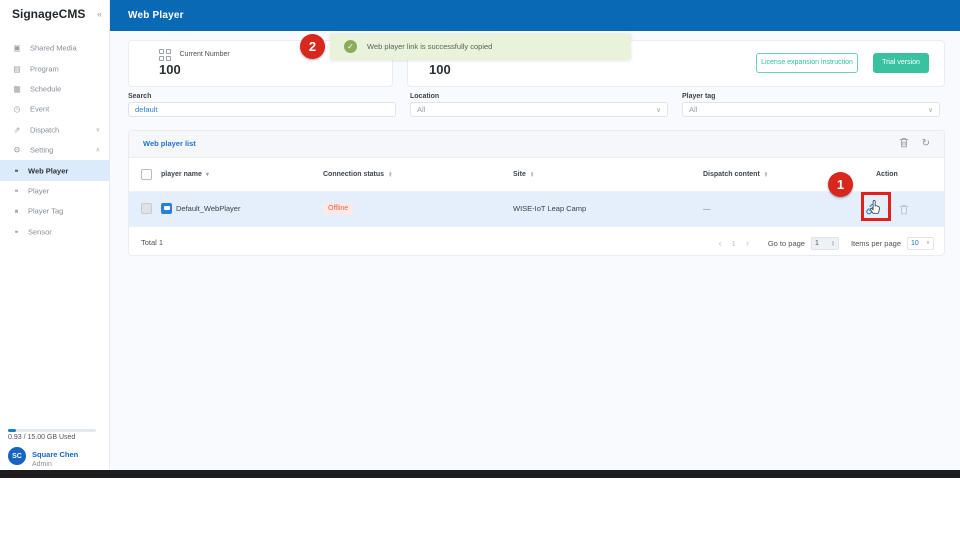 This screenshot has height=540, width=960. Describe the element at coordinates (699, 96) in the screenshot. I see `player-tag-label: Player tag` at that location.